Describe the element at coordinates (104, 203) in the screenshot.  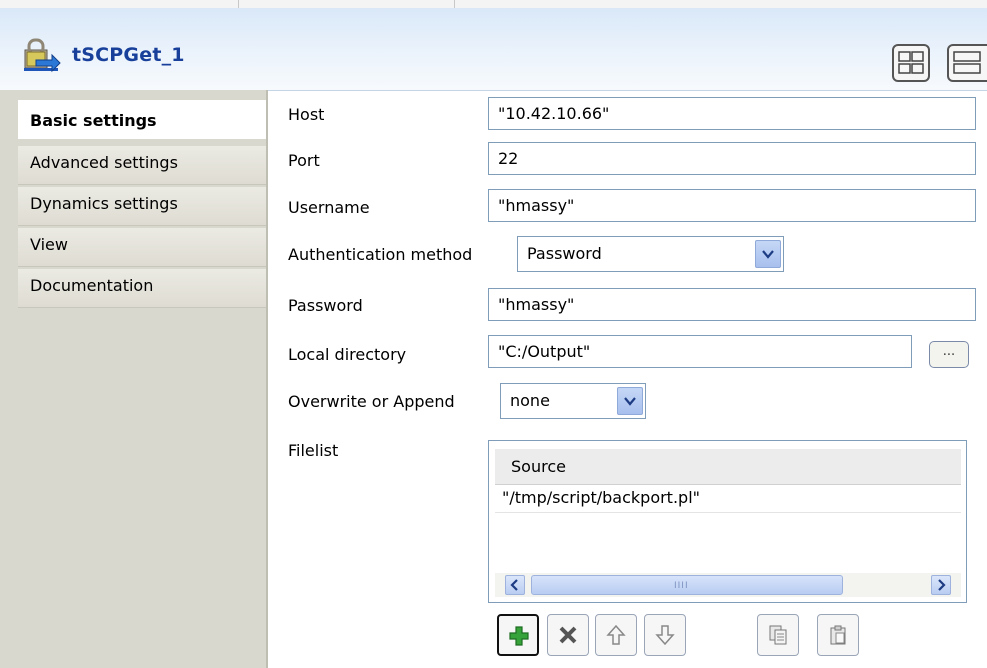
I see `sidebar-item-label: Dynamics settings` at that location.